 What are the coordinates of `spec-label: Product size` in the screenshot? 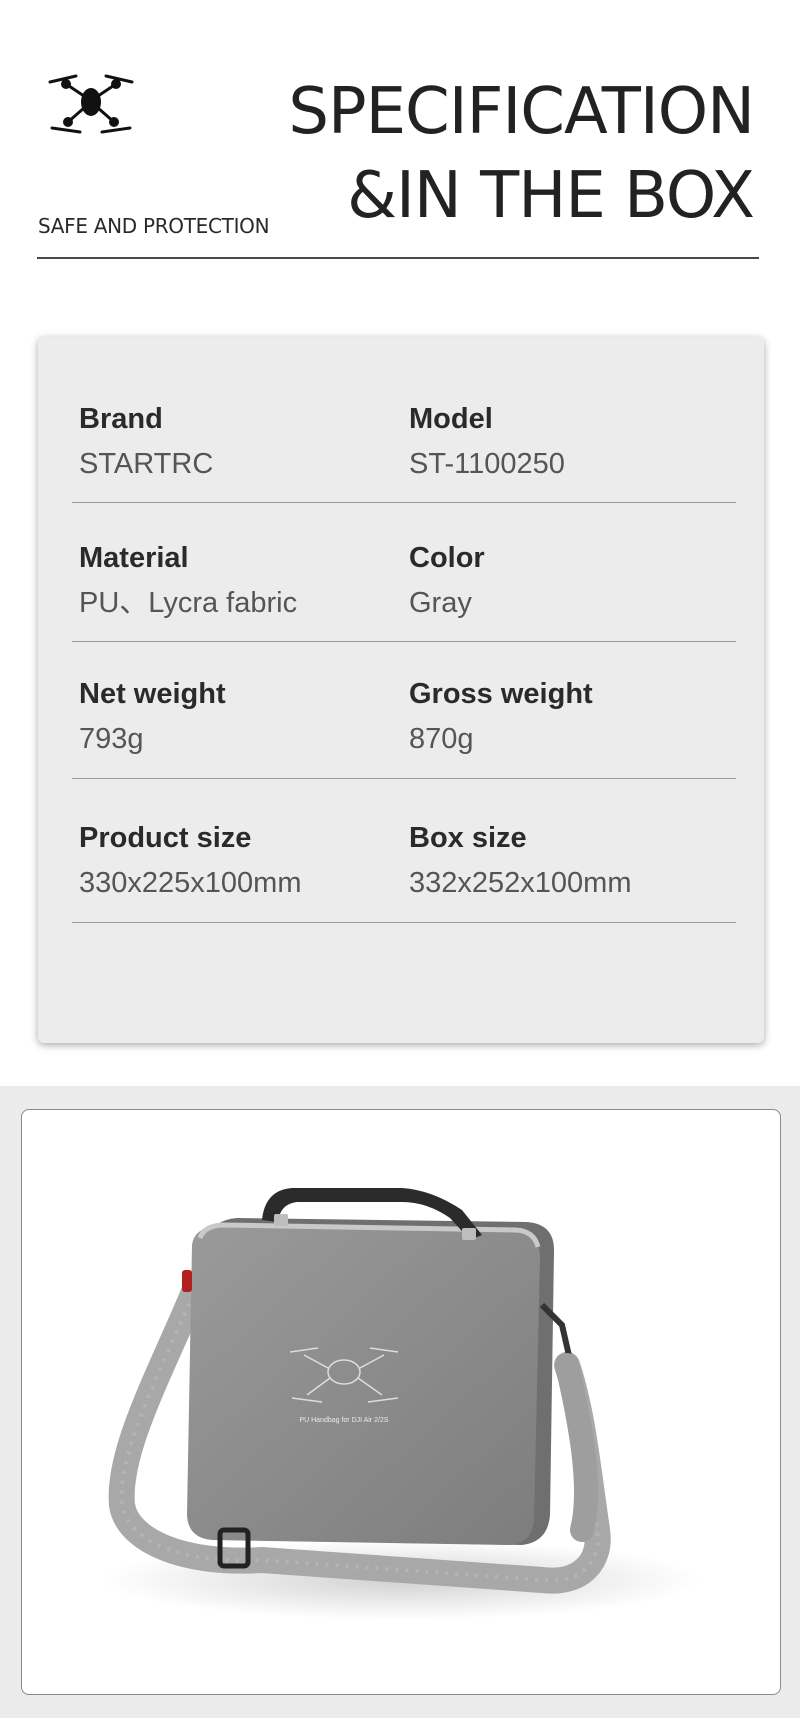 It's located at (165, 838).